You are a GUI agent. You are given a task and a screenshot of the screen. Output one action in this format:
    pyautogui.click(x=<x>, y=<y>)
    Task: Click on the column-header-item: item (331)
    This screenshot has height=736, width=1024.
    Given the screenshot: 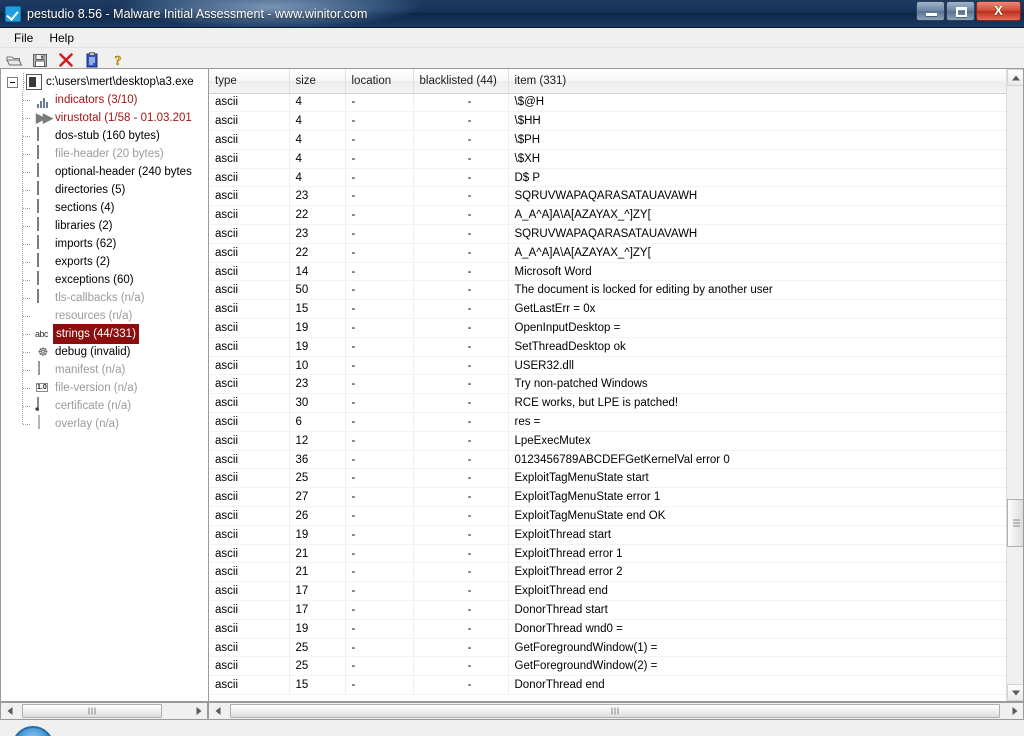 What is the action you would take?
    pyautogui.click(x=765, y=81)
    